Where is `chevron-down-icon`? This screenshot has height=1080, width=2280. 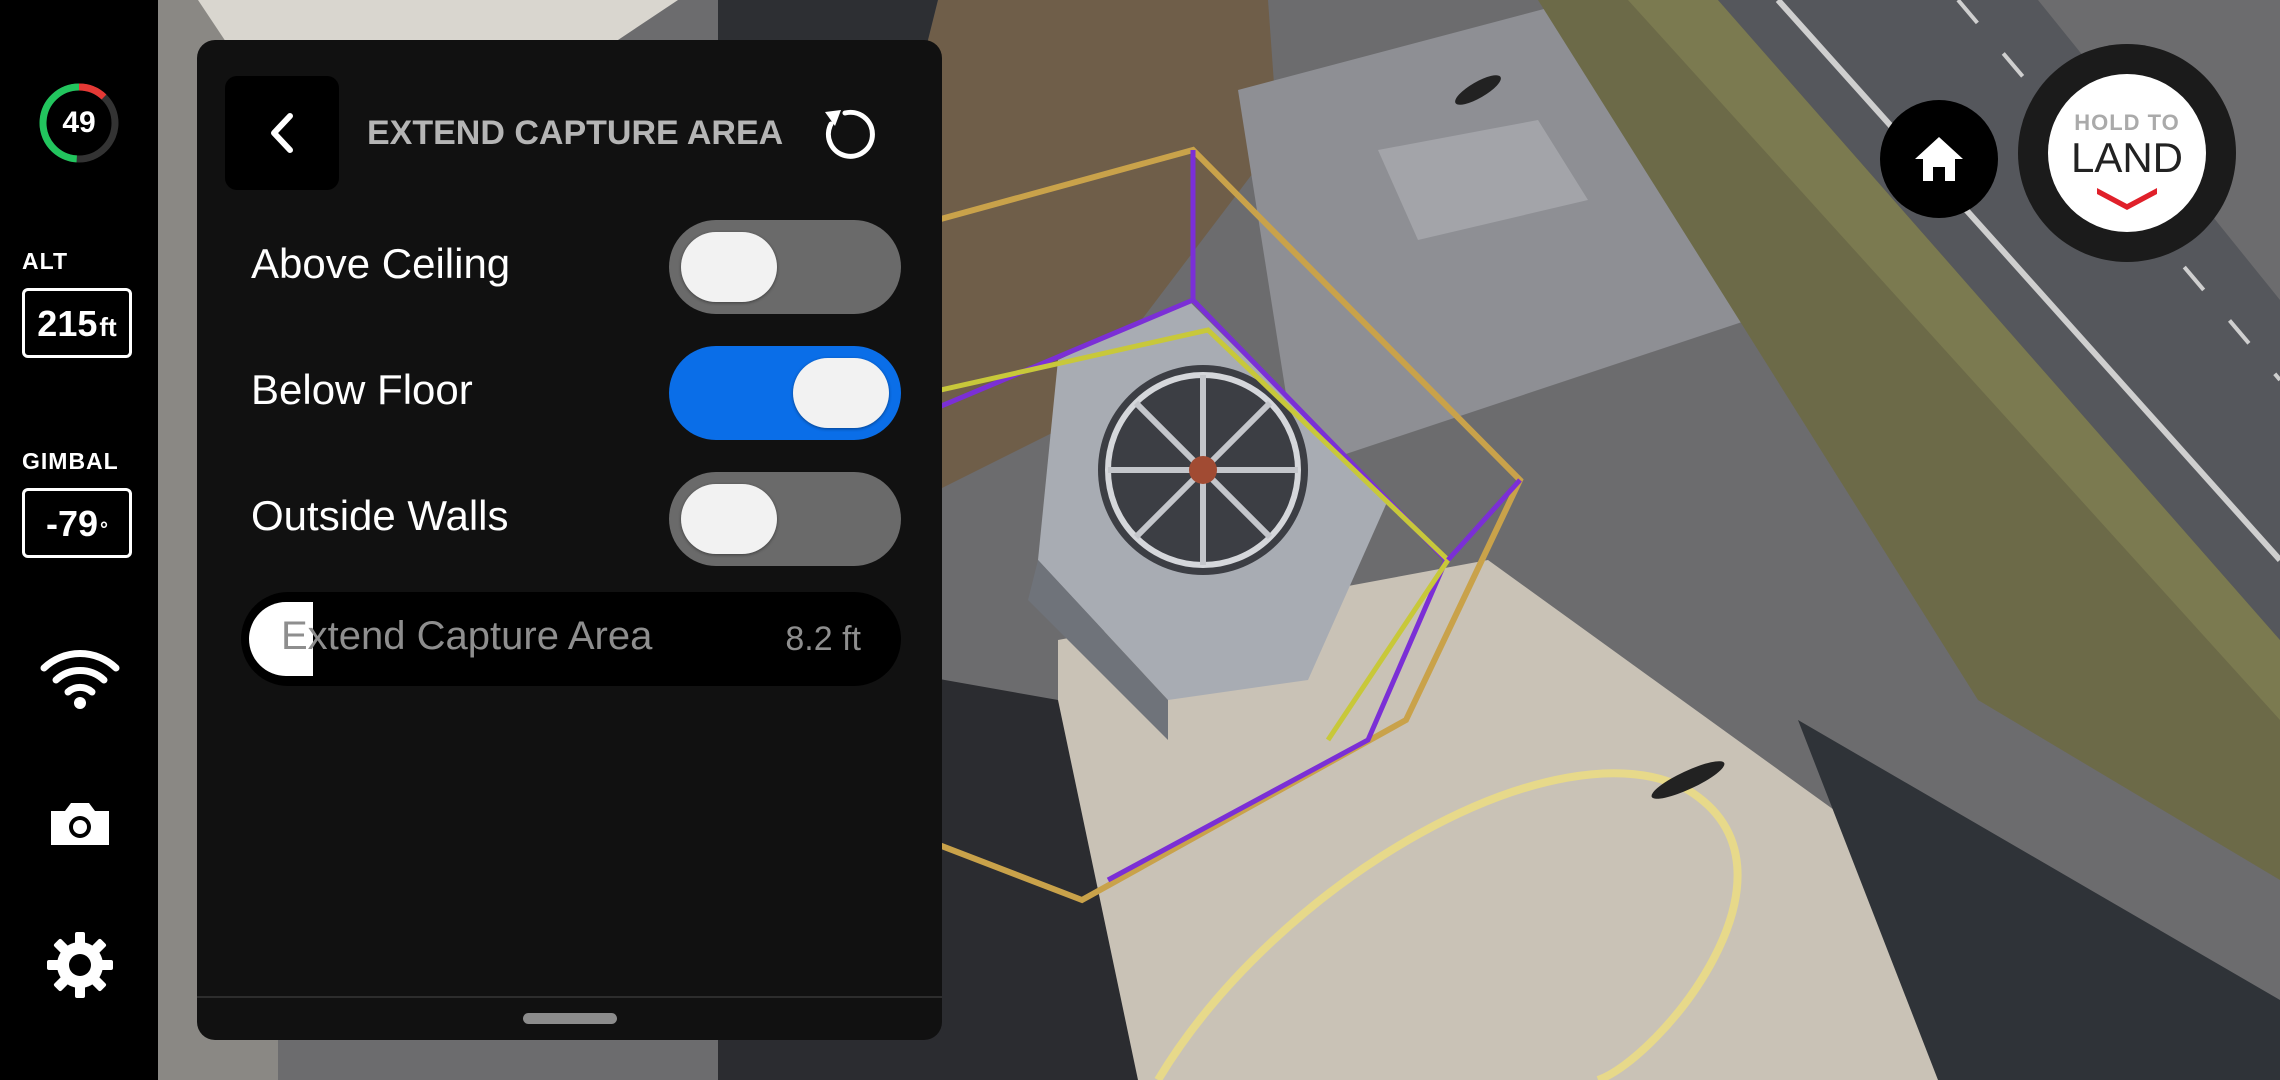 chevron-down-icon is located at coordinates (2127, 199).